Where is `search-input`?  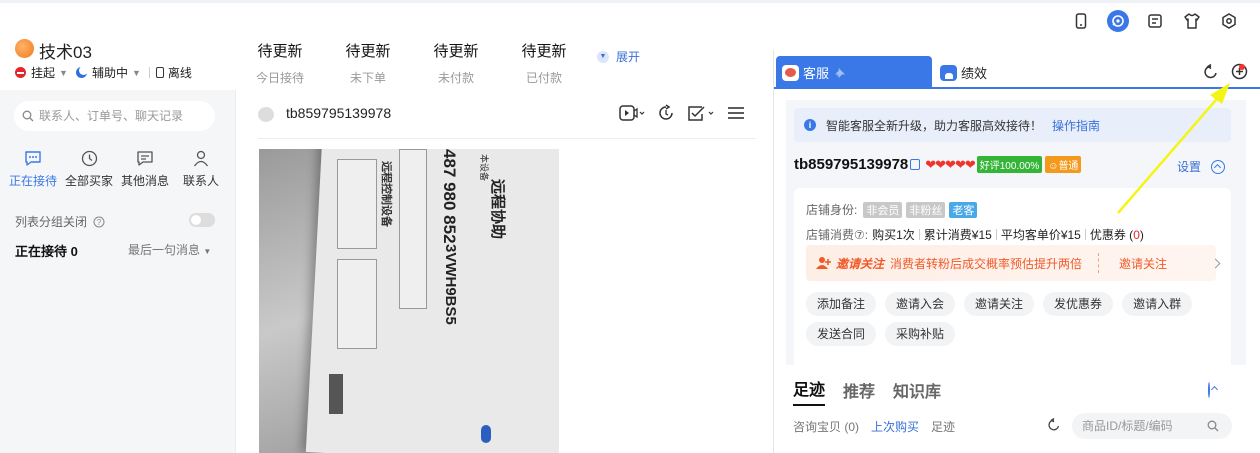
search-input is located at coordinates (124, 116).